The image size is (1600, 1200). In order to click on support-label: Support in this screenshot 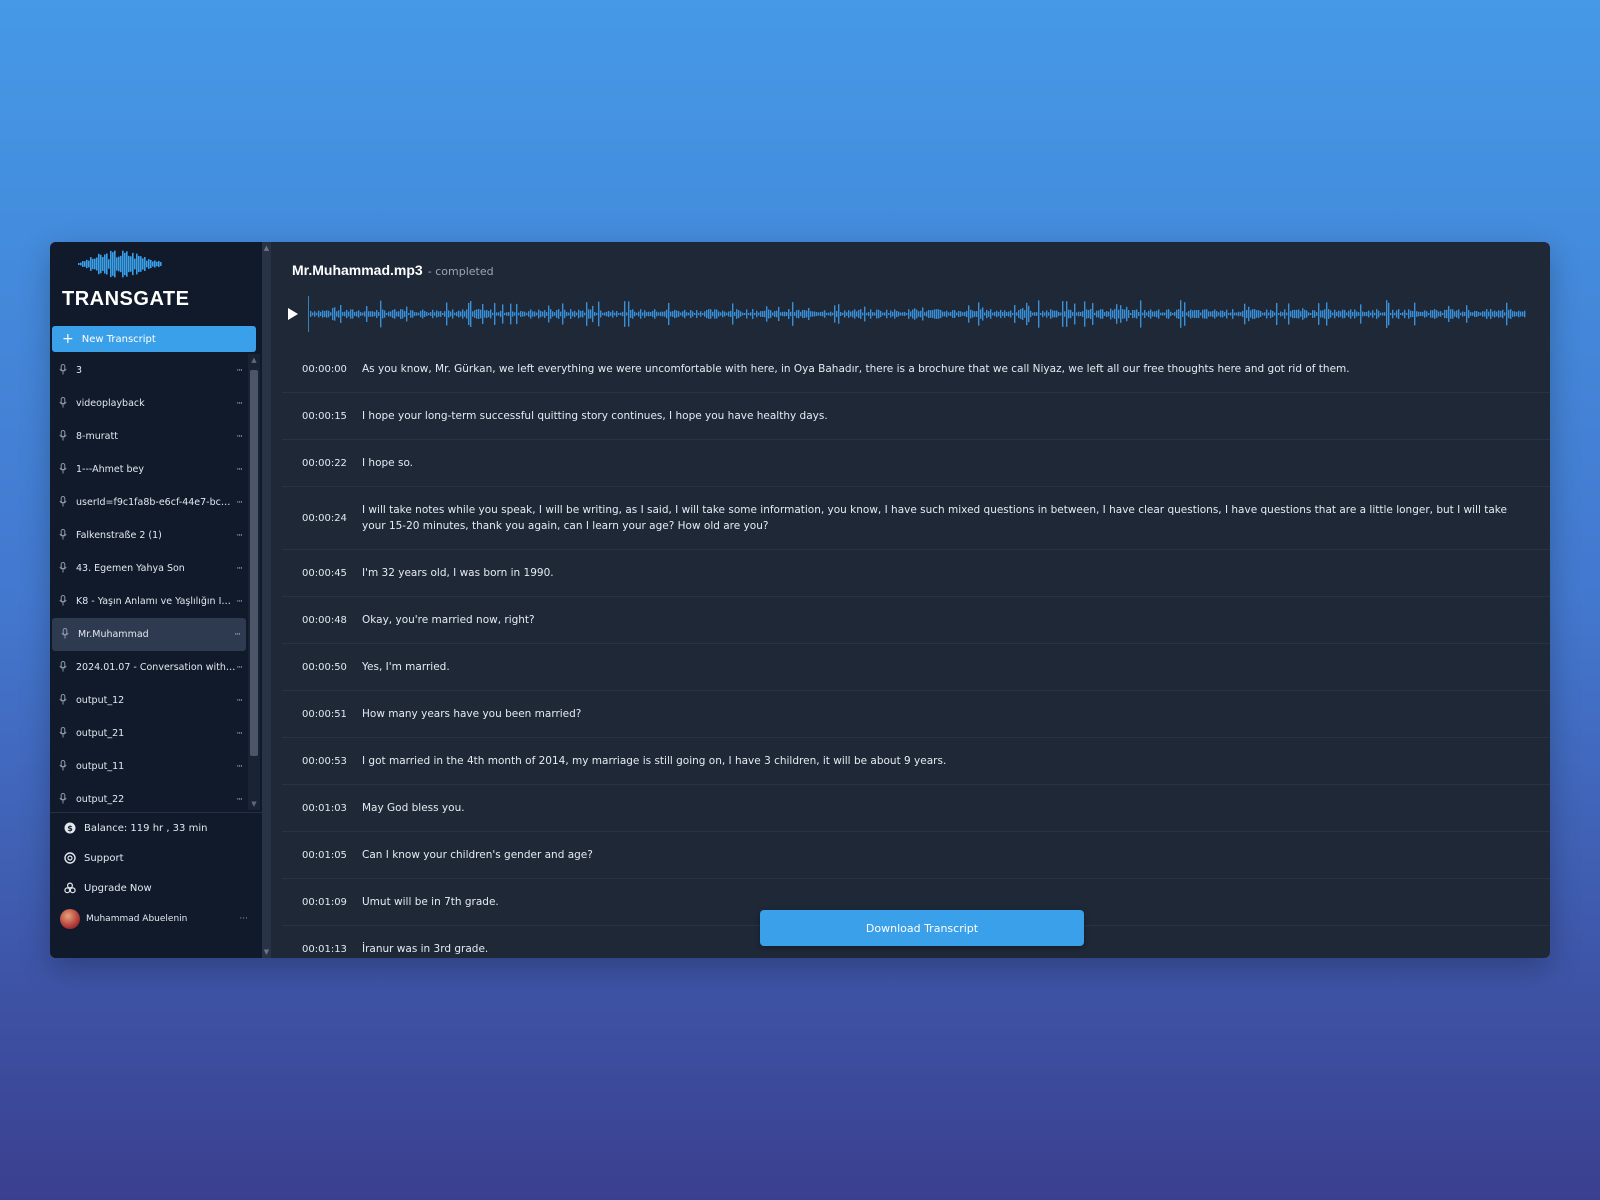, I will do `click(104, 858)`.